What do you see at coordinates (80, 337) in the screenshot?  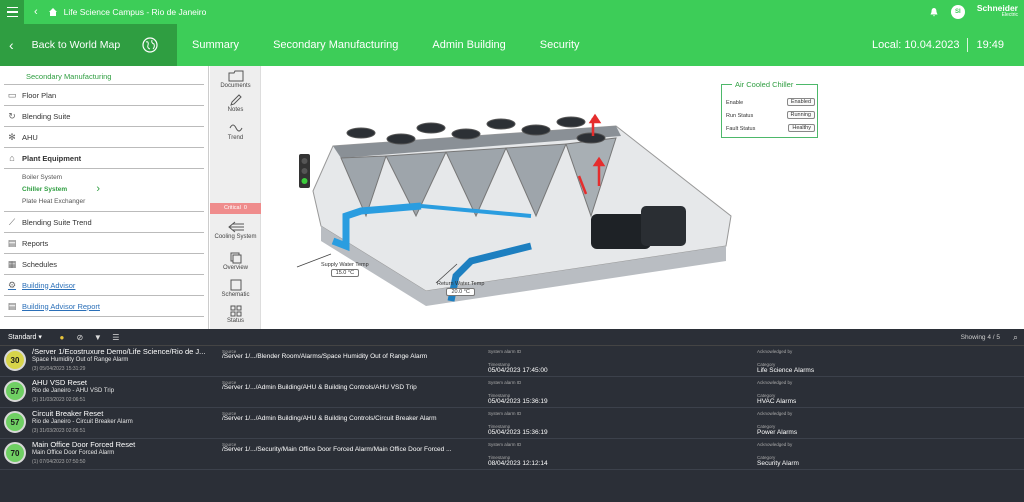 I see `block-icon: ⊘` at bounding box center [80, 337].